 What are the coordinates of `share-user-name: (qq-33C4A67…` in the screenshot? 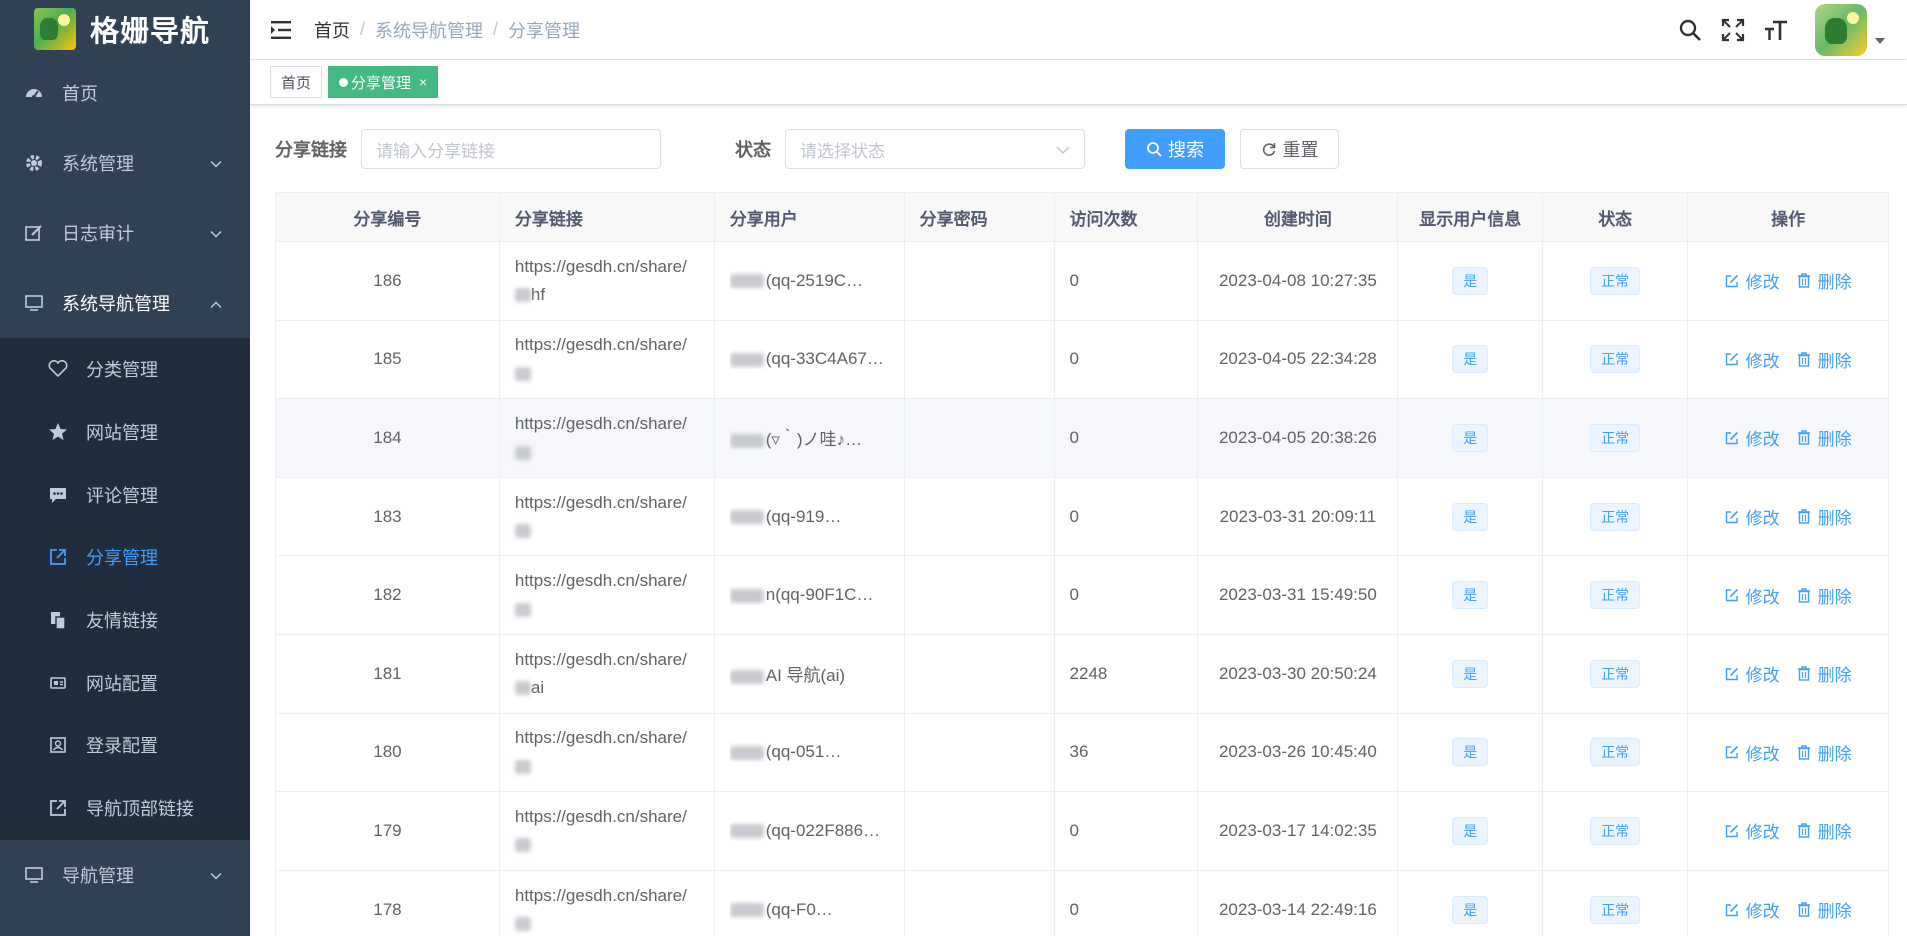 It's located at (824, 359).